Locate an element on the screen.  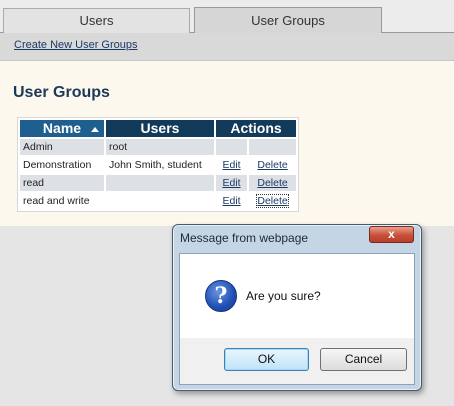
column-header-actions: Actions is located at coordinates (256, 128).